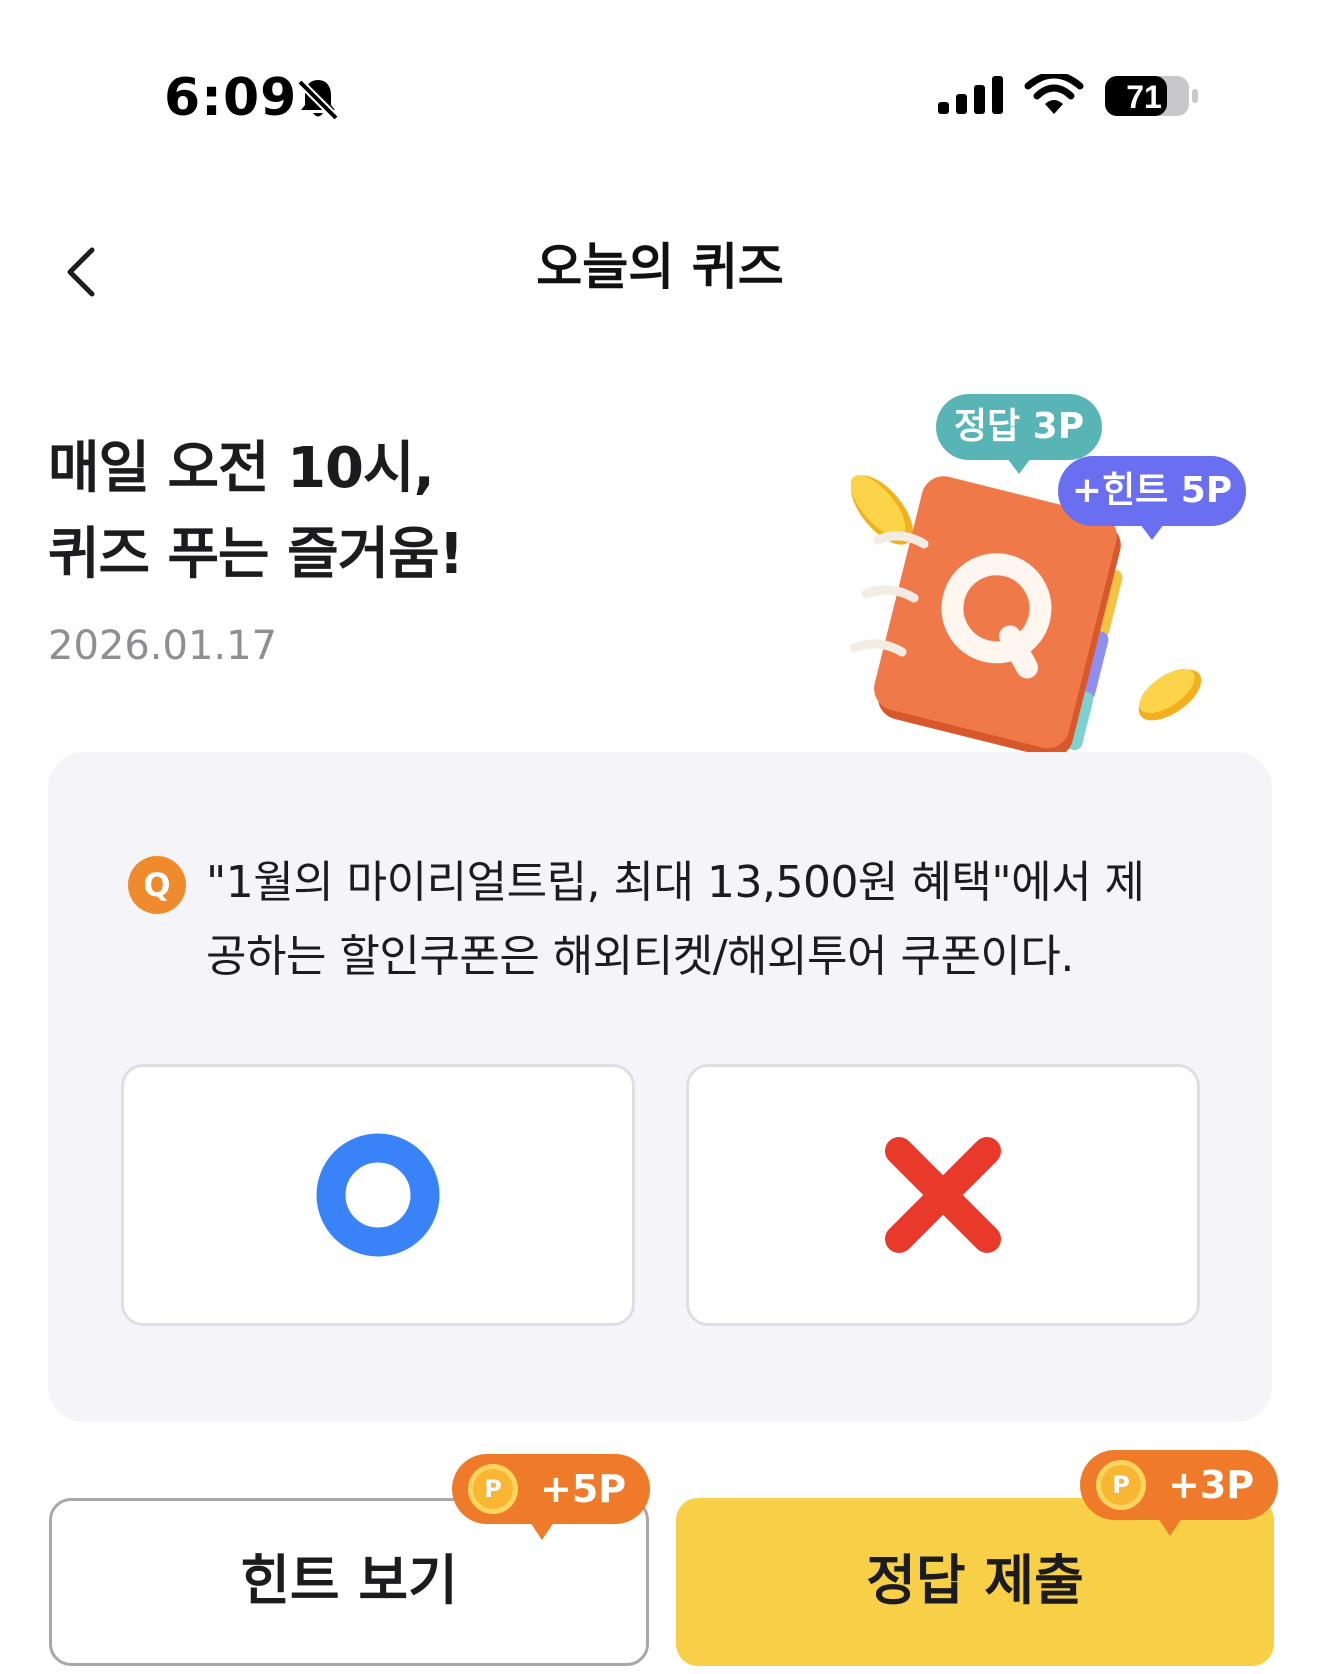 The width and height of the screenshot is (1320, 1674). I want to click on cross-x-icon, so click(943, 1195).